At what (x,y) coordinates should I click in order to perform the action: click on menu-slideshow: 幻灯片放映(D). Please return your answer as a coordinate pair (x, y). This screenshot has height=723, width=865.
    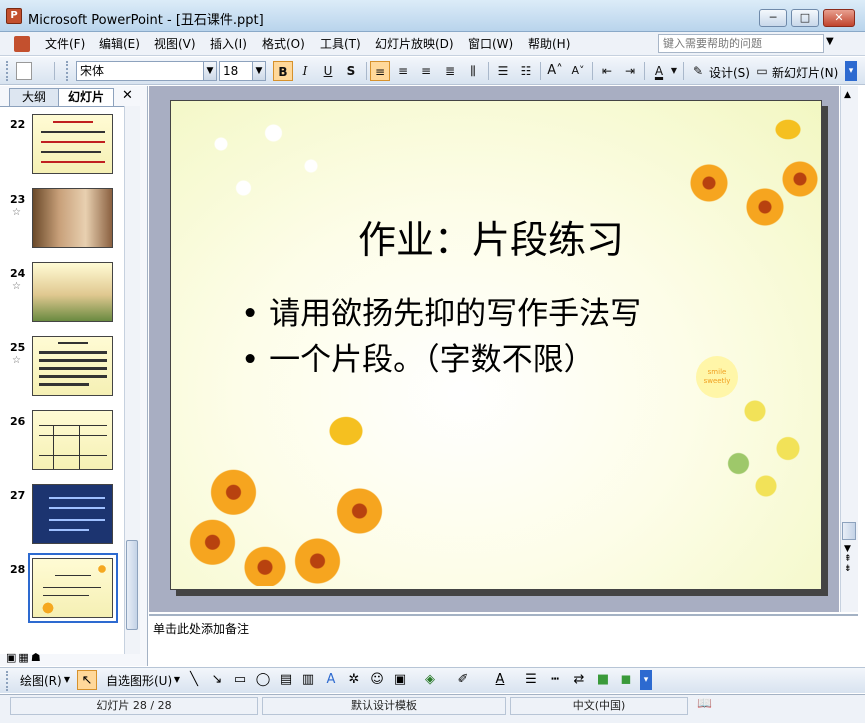
    Looking at the image, I should click on (414, 44).